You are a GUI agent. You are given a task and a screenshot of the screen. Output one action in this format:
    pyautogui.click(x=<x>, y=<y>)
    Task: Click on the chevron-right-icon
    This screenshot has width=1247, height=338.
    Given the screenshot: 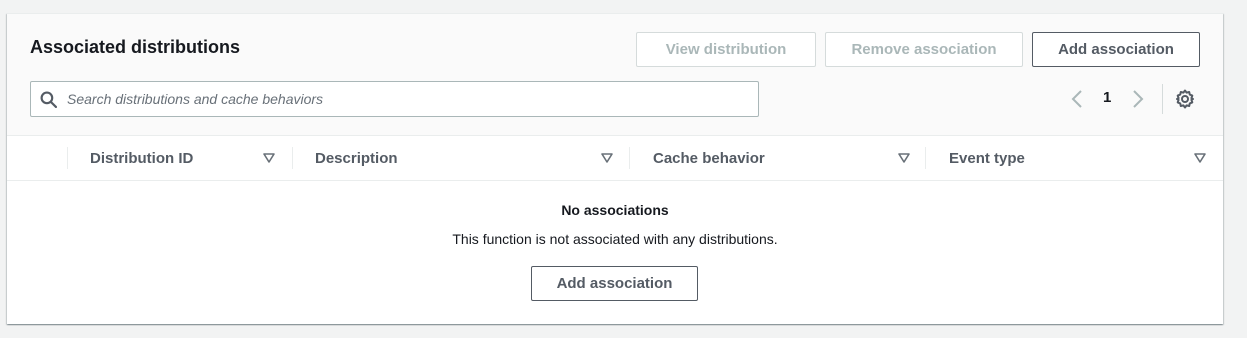 What is the action you would take?
    pyautogui.click(x=1138, y=99)
    